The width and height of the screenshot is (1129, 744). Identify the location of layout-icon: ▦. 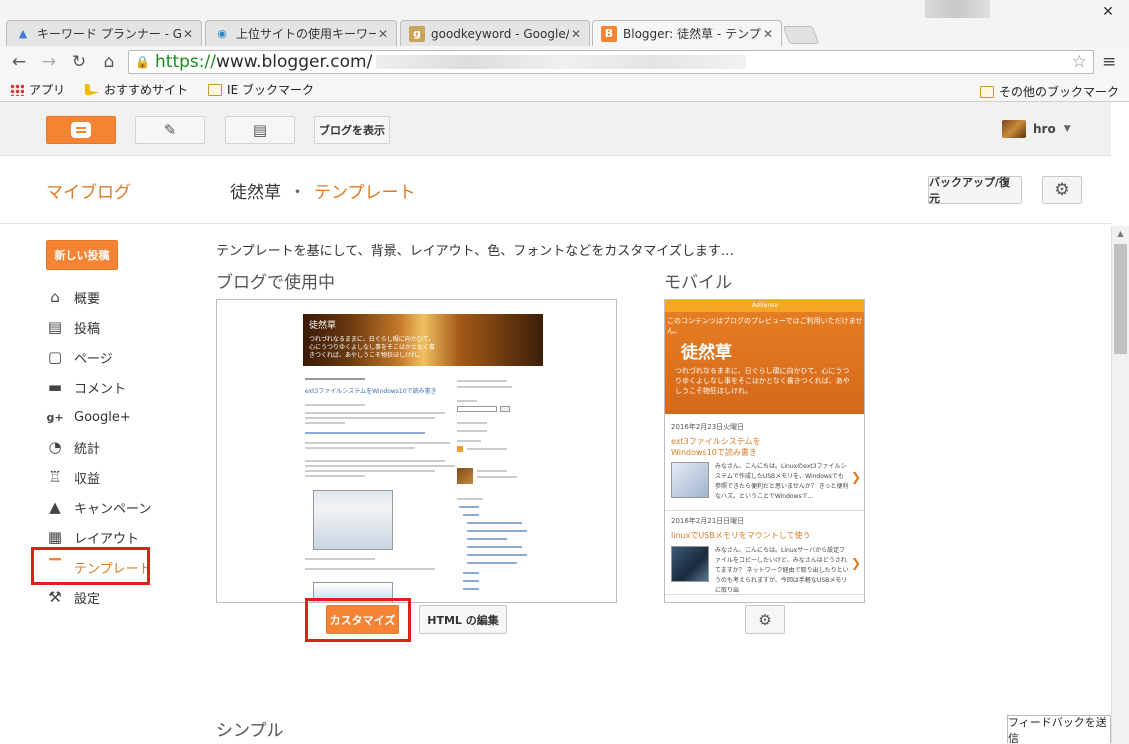
(55, 537).